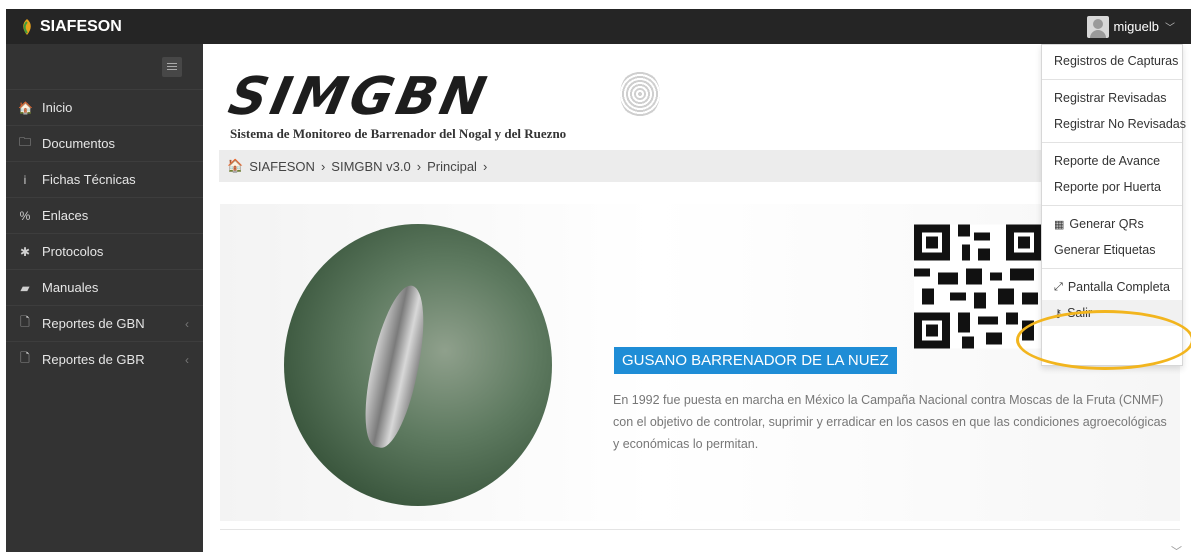 Image resolution: width=1191 pixels, height=552 pixels. I want to click on menu-item-generar-etiquetas: Generar Etiquetas, so click(1112, 250).